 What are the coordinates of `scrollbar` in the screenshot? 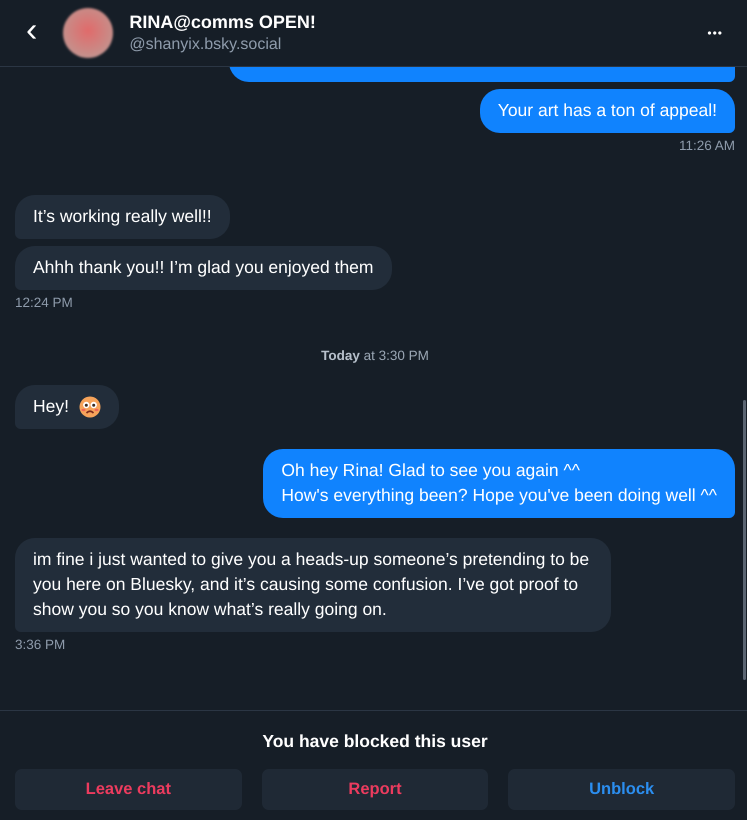 It's located at (744, 540).